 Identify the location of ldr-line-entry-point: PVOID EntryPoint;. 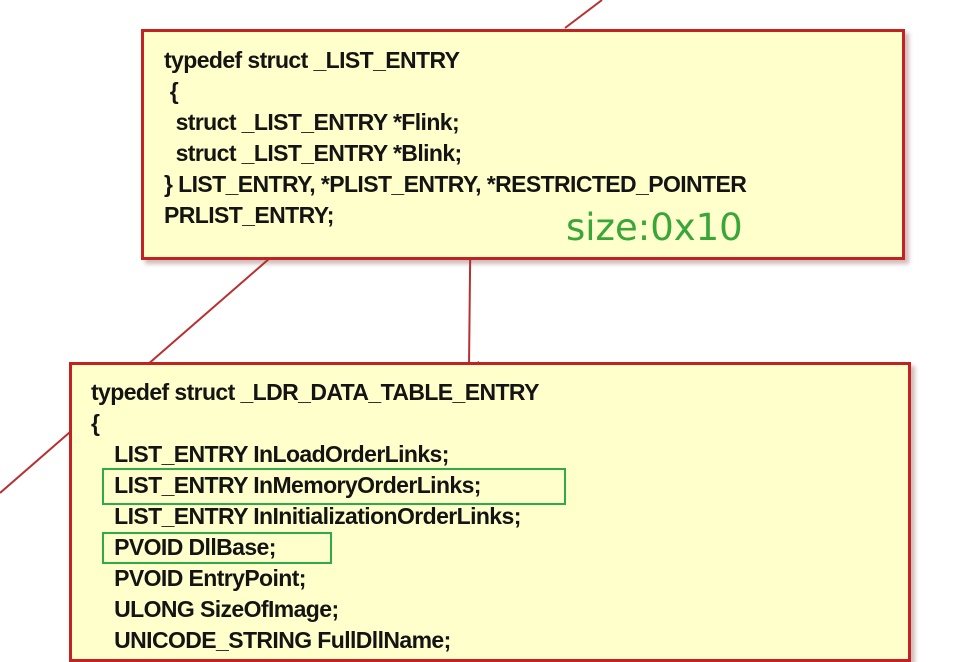
(198, 578).